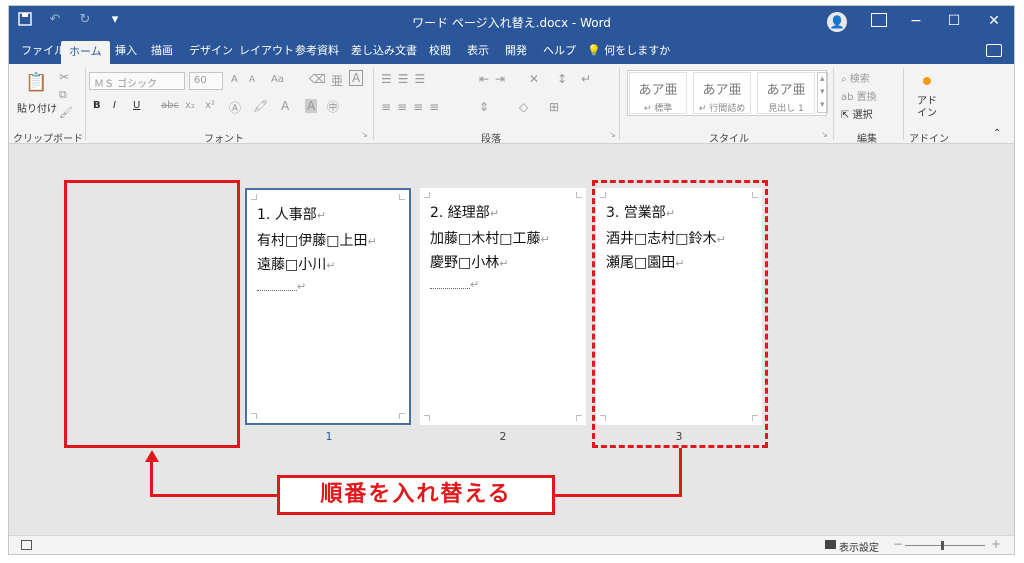 This screenshot has width=1024, height=563. I want to click on paste-button: 貼り付け, so click(37, 107).